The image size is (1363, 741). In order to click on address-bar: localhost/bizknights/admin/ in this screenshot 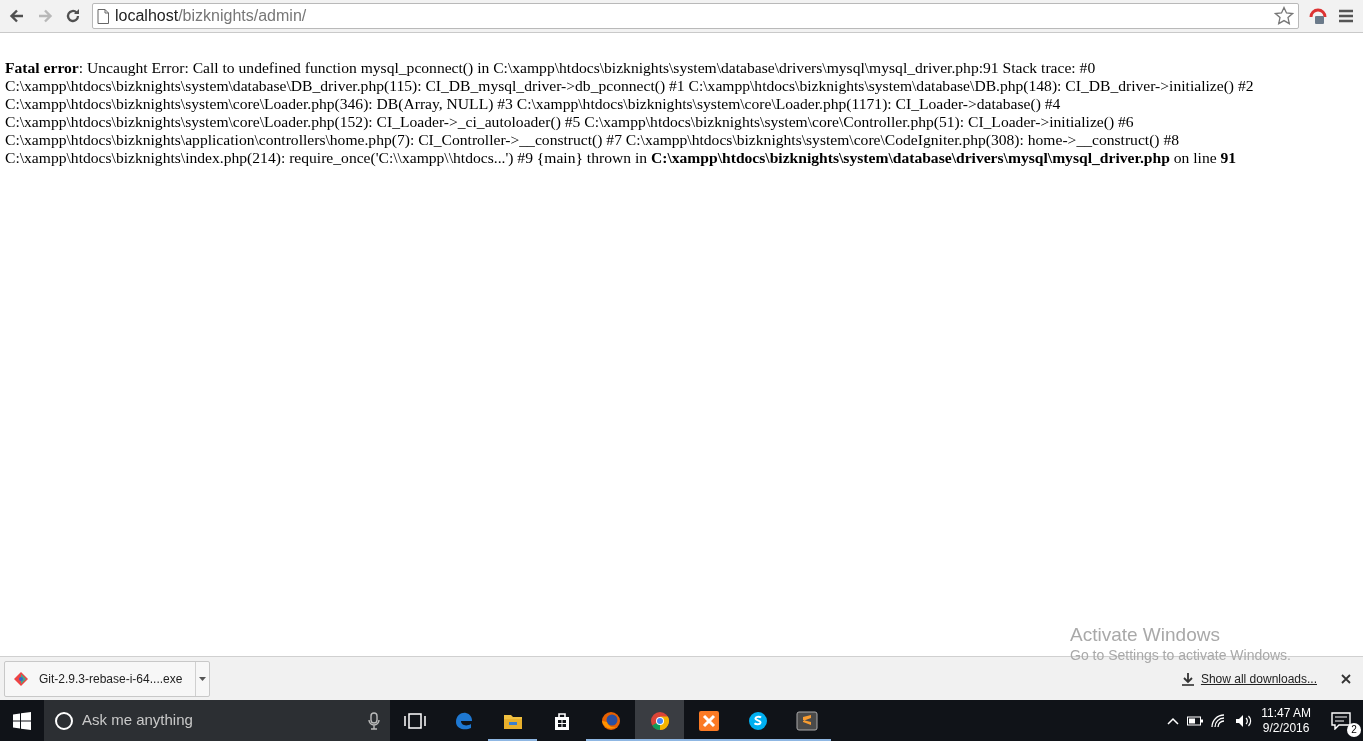, I will do `click(695, 16)`.